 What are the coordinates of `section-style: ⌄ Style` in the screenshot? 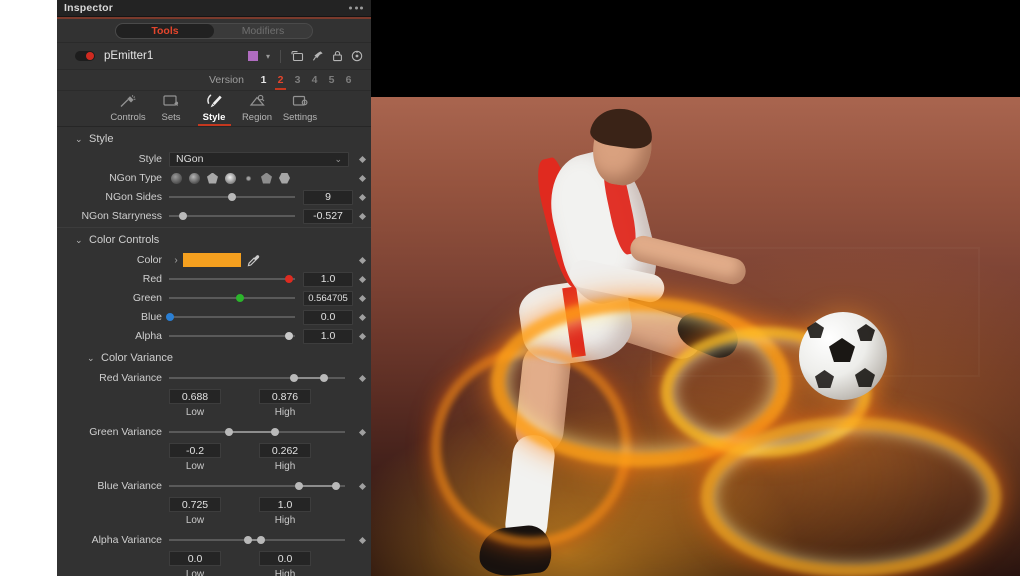 It's located at (214, 138).